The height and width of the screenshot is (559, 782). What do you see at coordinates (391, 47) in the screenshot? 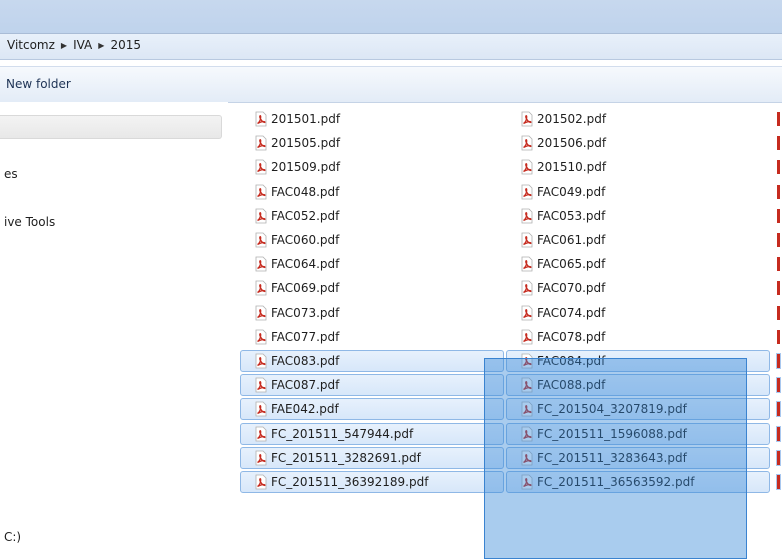
I see `address-bar: Vitcomz ▶ IVA ▶ 2015` at bounding box center [391, 47].